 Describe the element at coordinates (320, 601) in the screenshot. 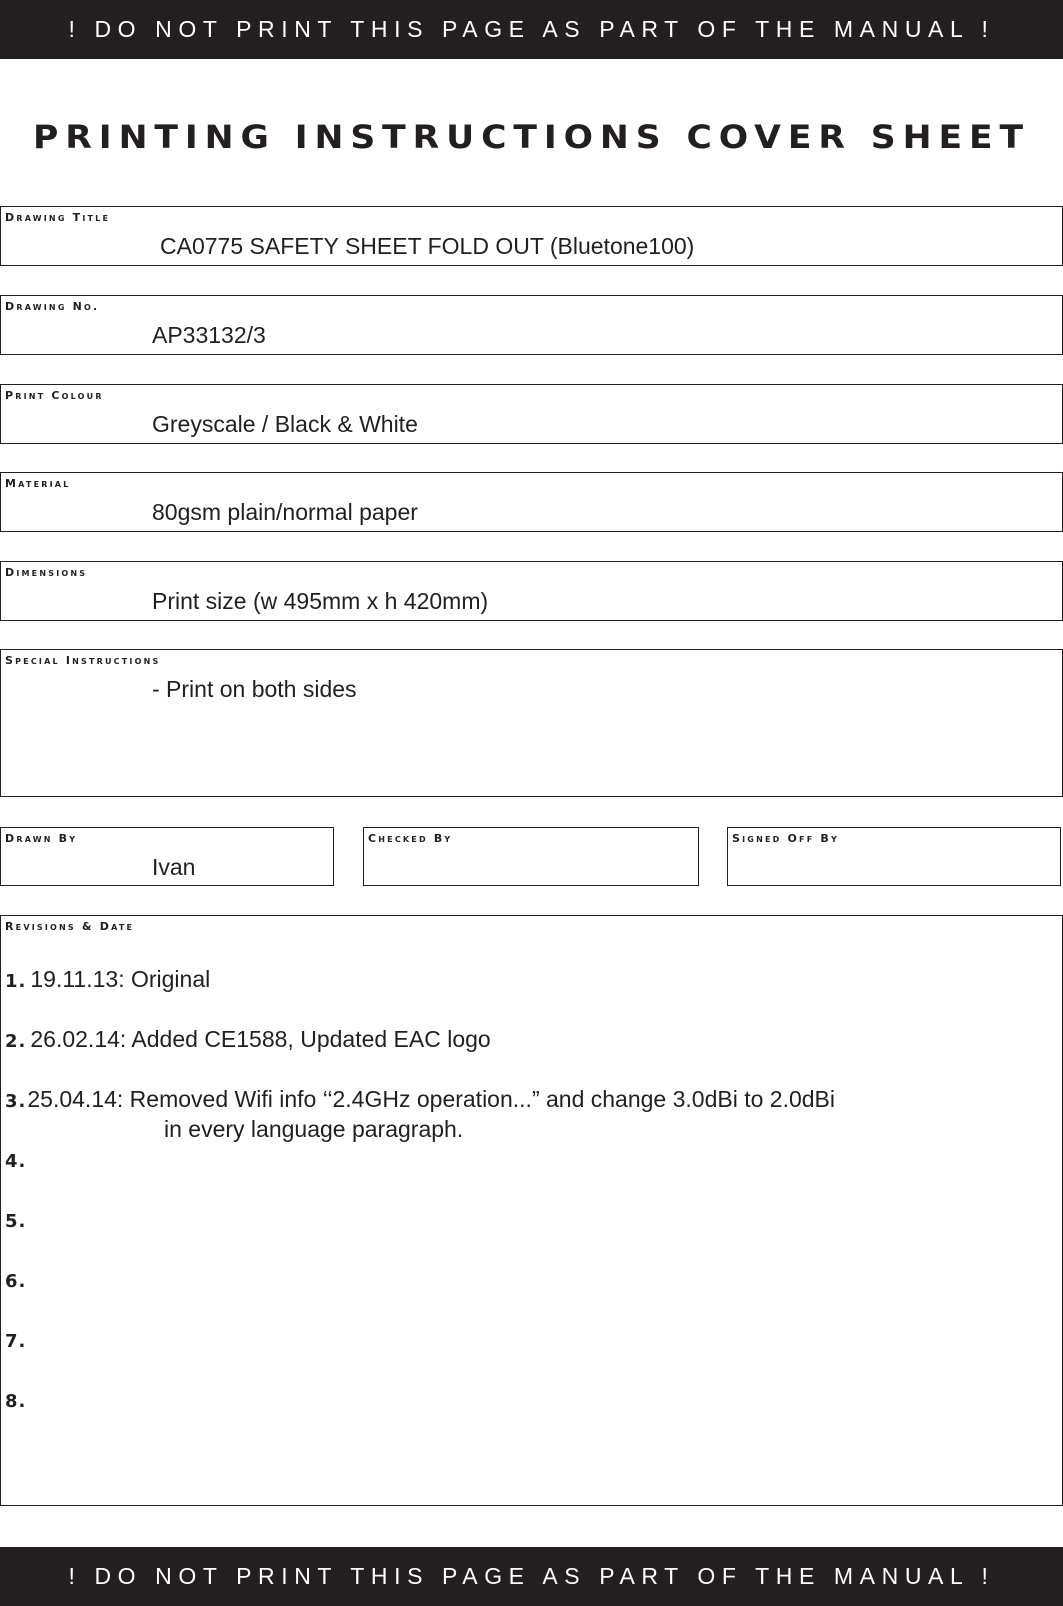

I see `dimensions-value: Print size (w 495mm x h 420mm)` at that location.